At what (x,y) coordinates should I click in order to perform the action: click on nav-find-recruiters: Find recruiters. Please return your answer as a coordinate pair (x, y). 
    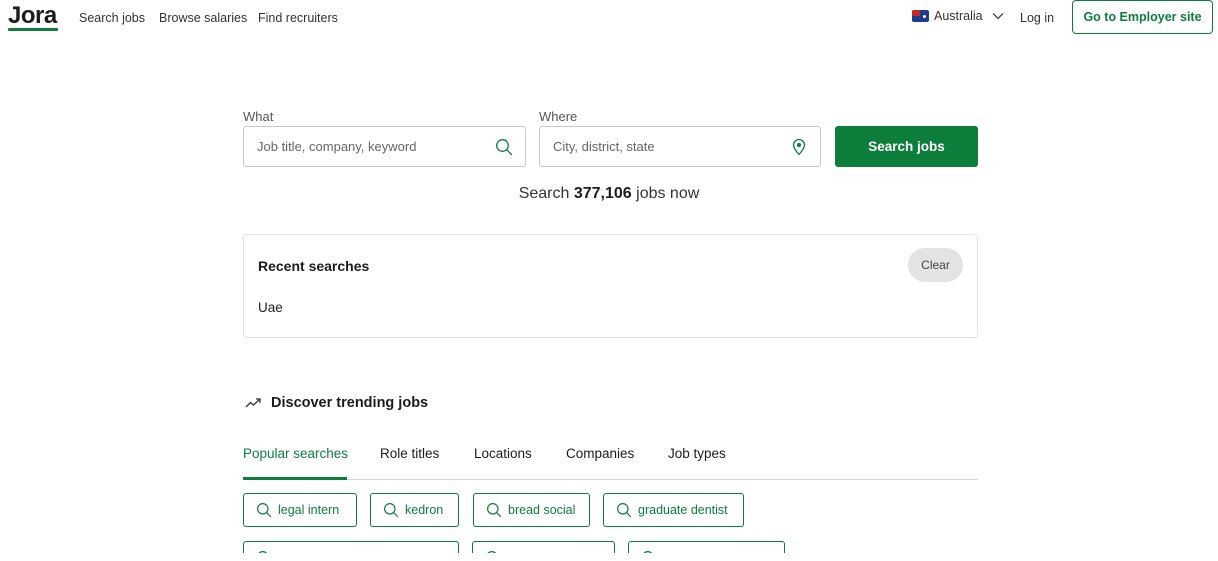
    Looking at the image, I should click on (298, 18).